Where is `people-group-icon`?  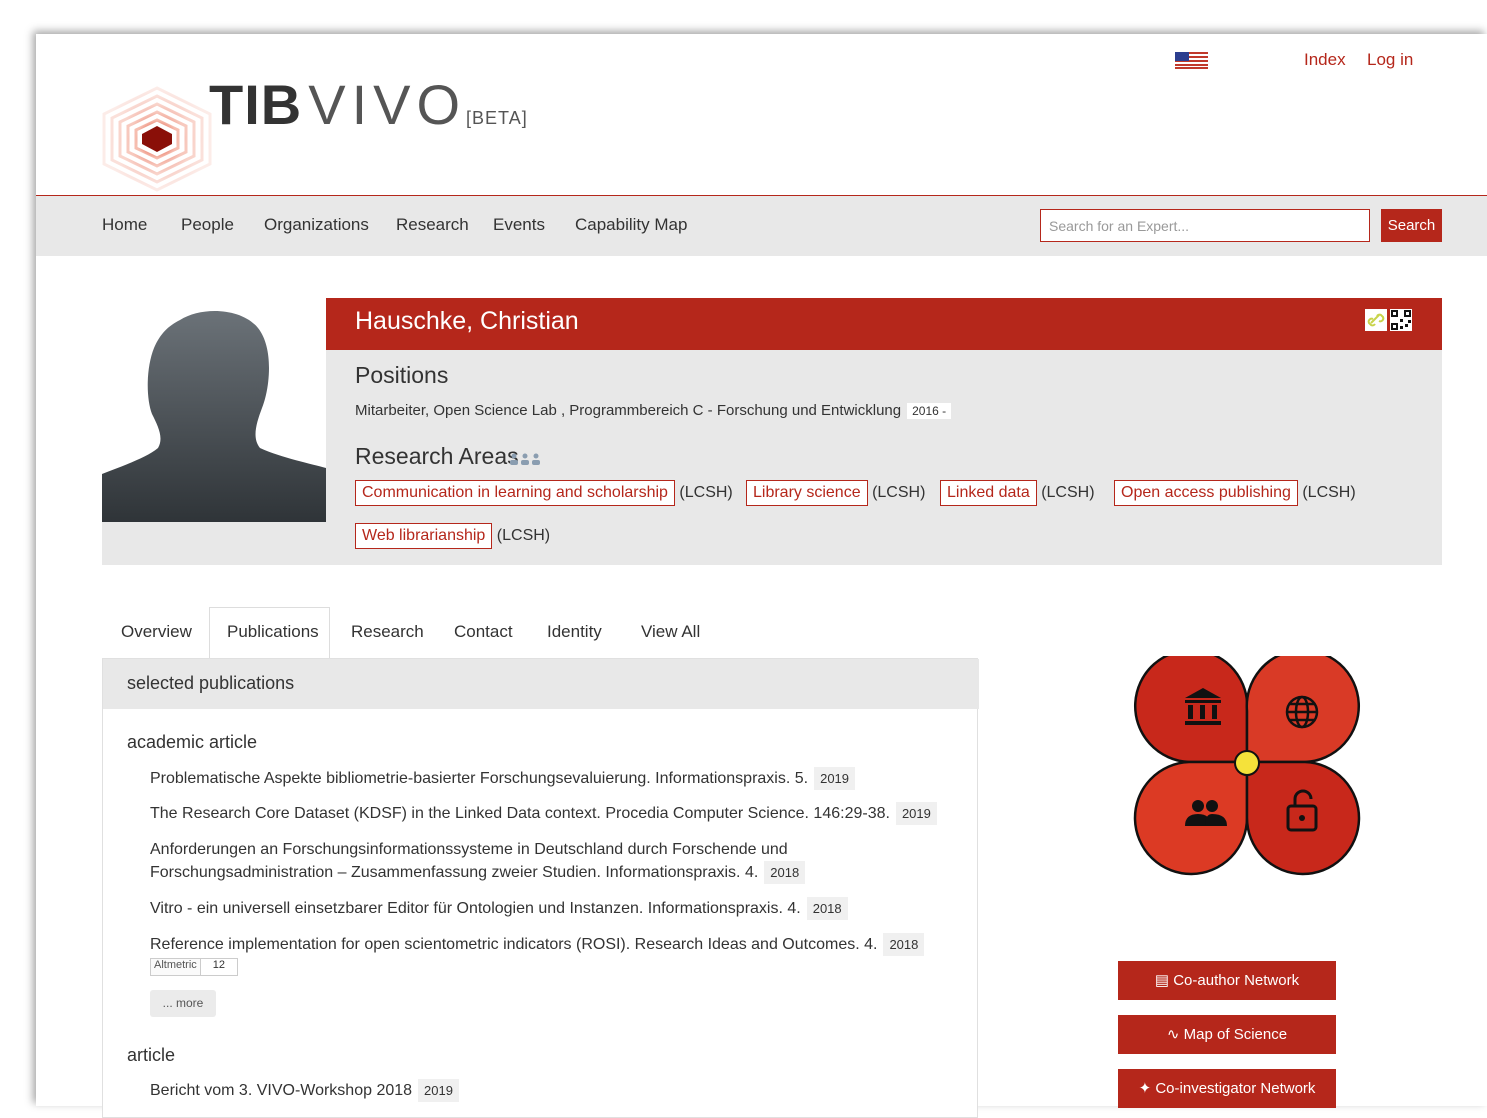 people-group-icon is located at coordinates (525, 459).